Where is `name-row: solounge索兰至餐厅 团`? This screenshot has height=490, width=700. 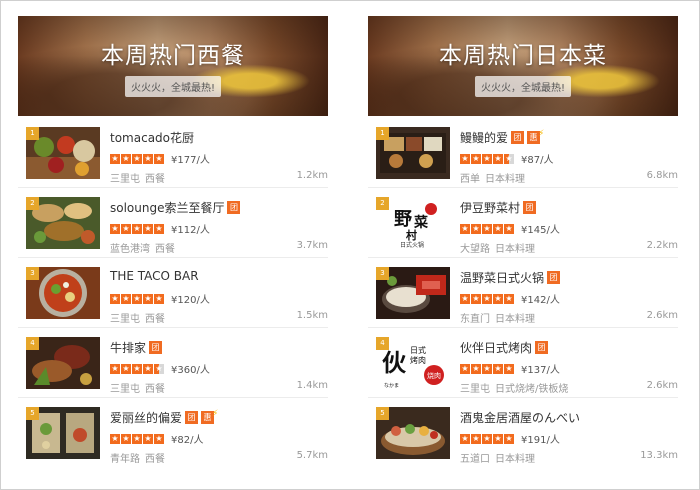 name-row: solounge索兰至餐厅 团 is located at coordinates (175, 207).